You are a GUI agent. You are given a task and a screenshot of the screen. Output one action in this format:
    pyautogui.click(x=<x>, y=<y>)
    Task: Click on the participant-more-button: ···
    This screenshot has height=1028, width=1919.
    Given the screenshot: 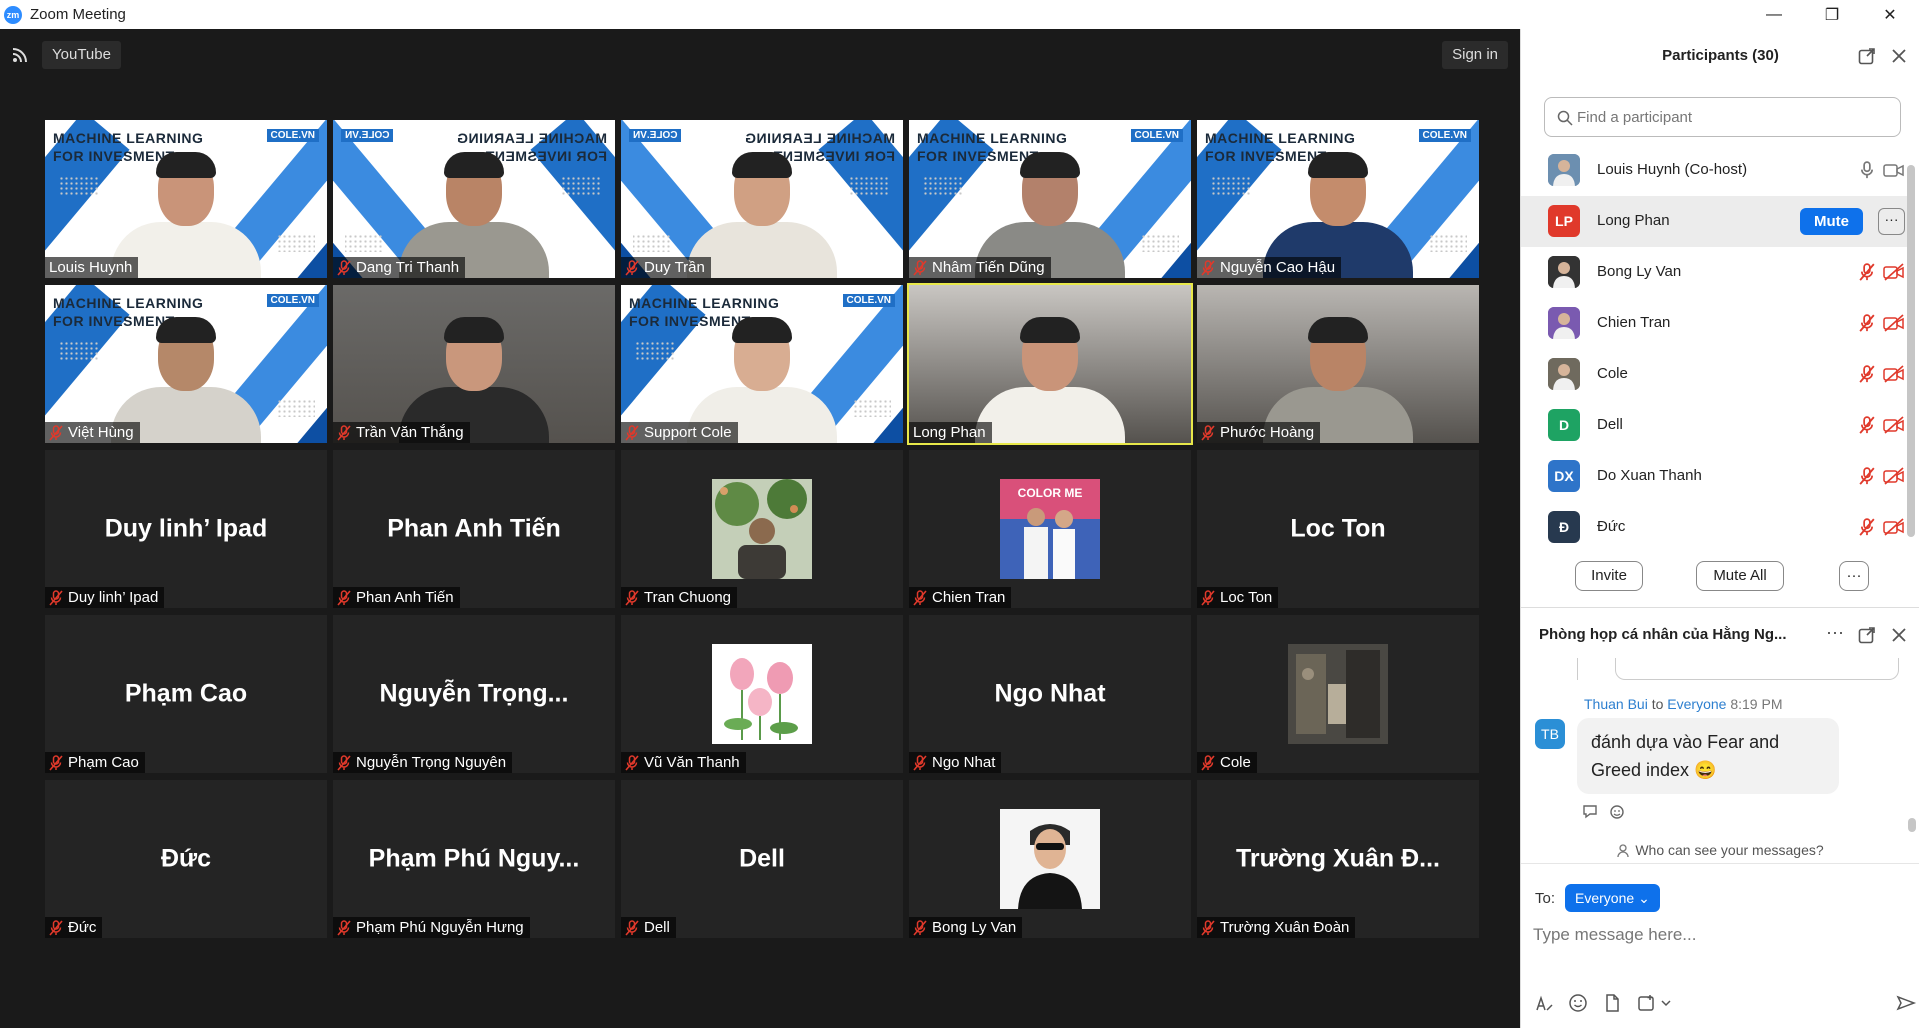 What is the action you would take?
    pyautogui.click(x=1891, y=221)
    